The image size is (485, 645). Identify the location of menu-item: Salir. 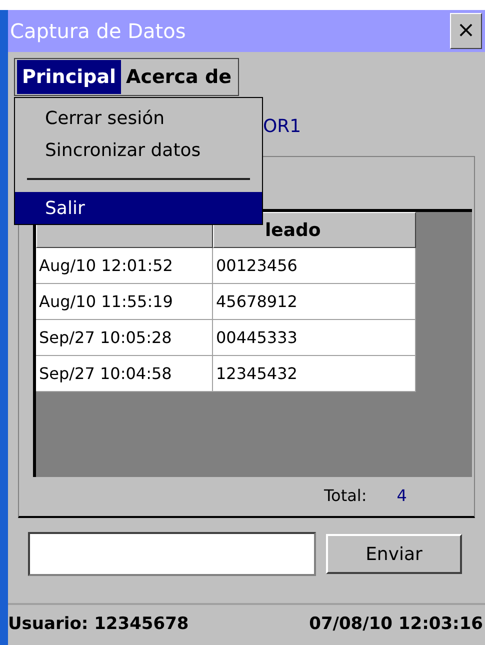
(138, 208).